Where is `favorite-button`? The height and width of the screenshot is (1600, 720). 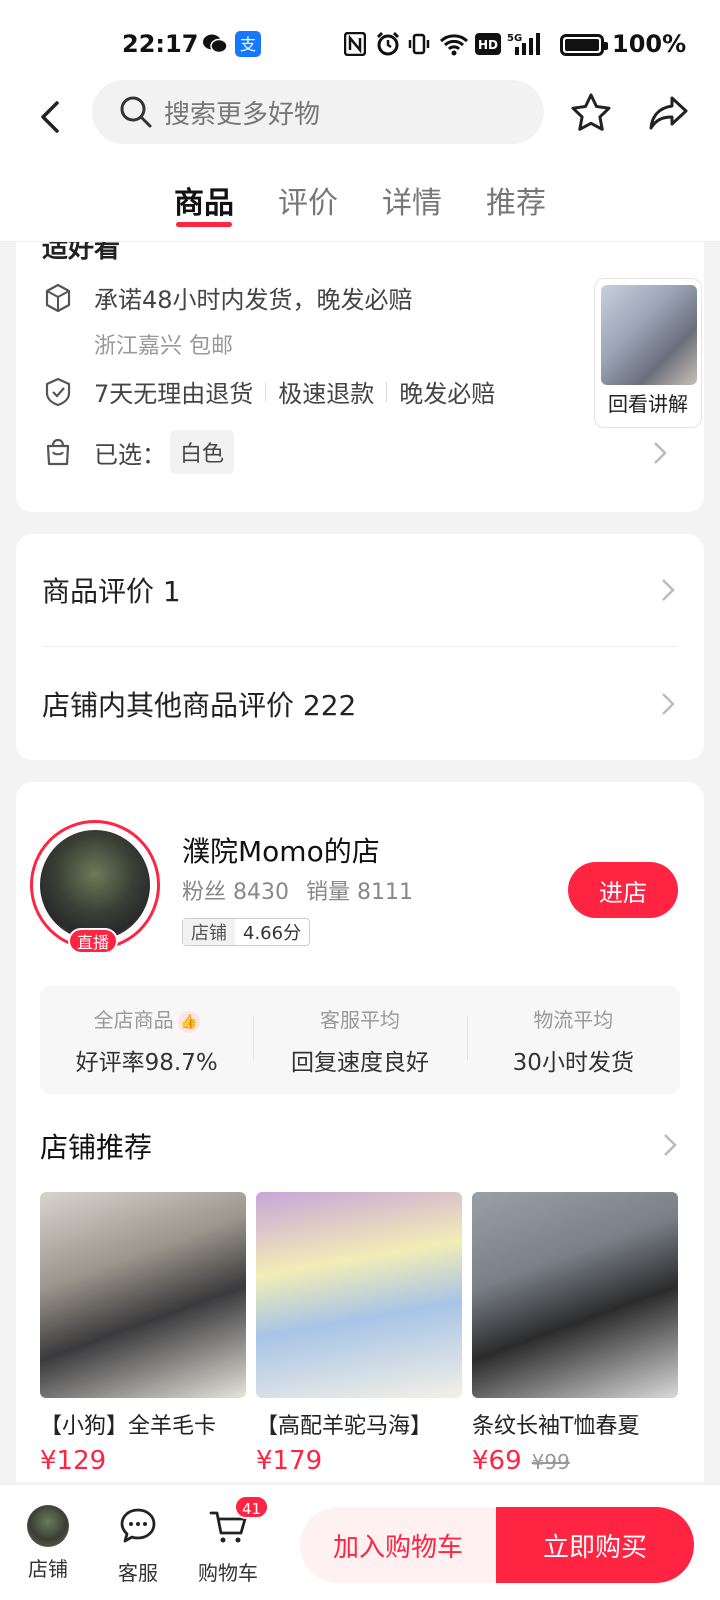 favorite-button is located at coordinates (591, 113).